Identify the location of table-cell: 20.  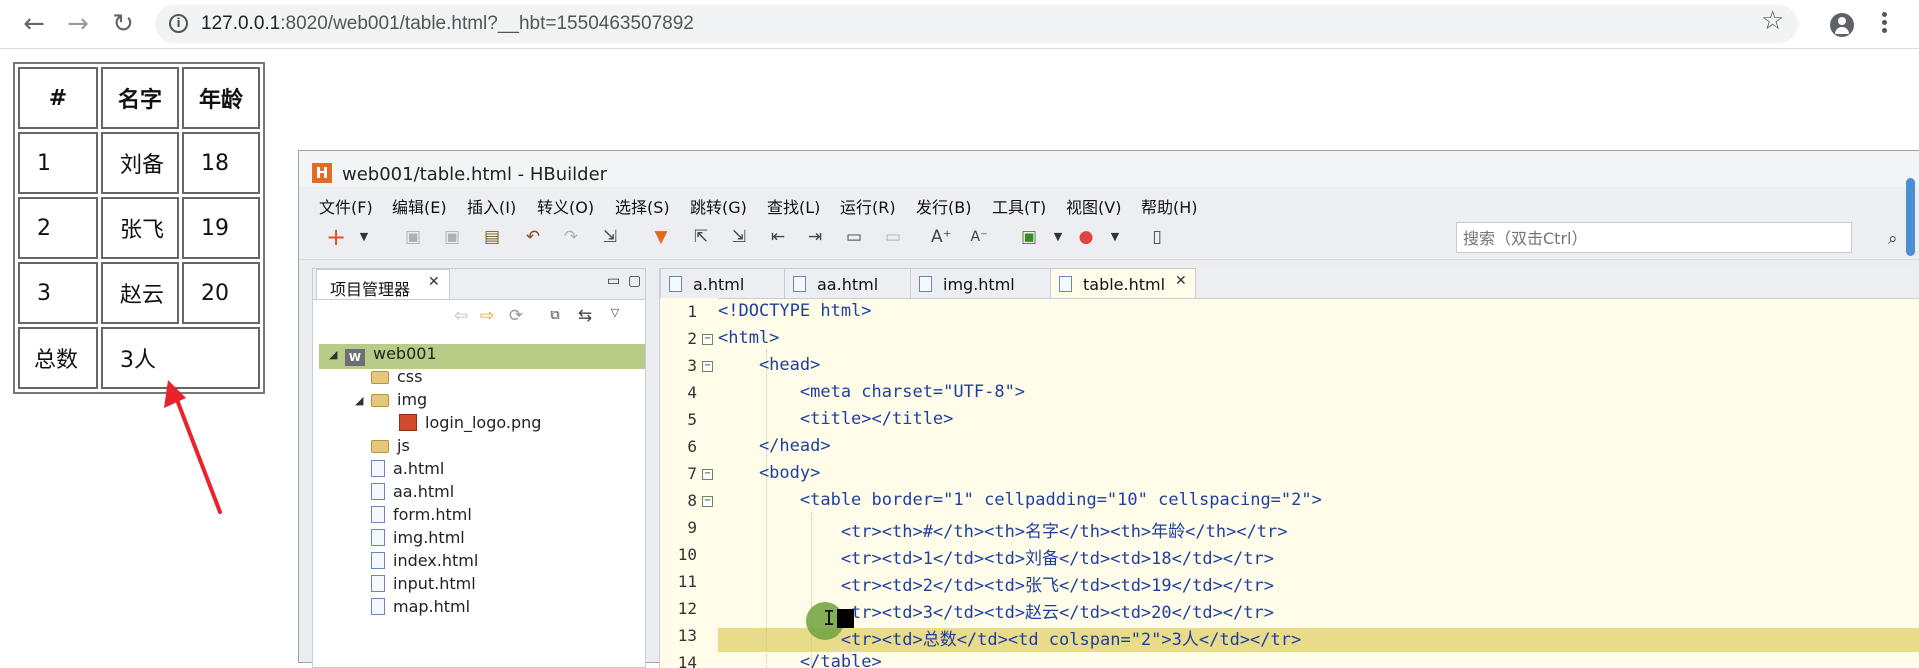
(221, 293).